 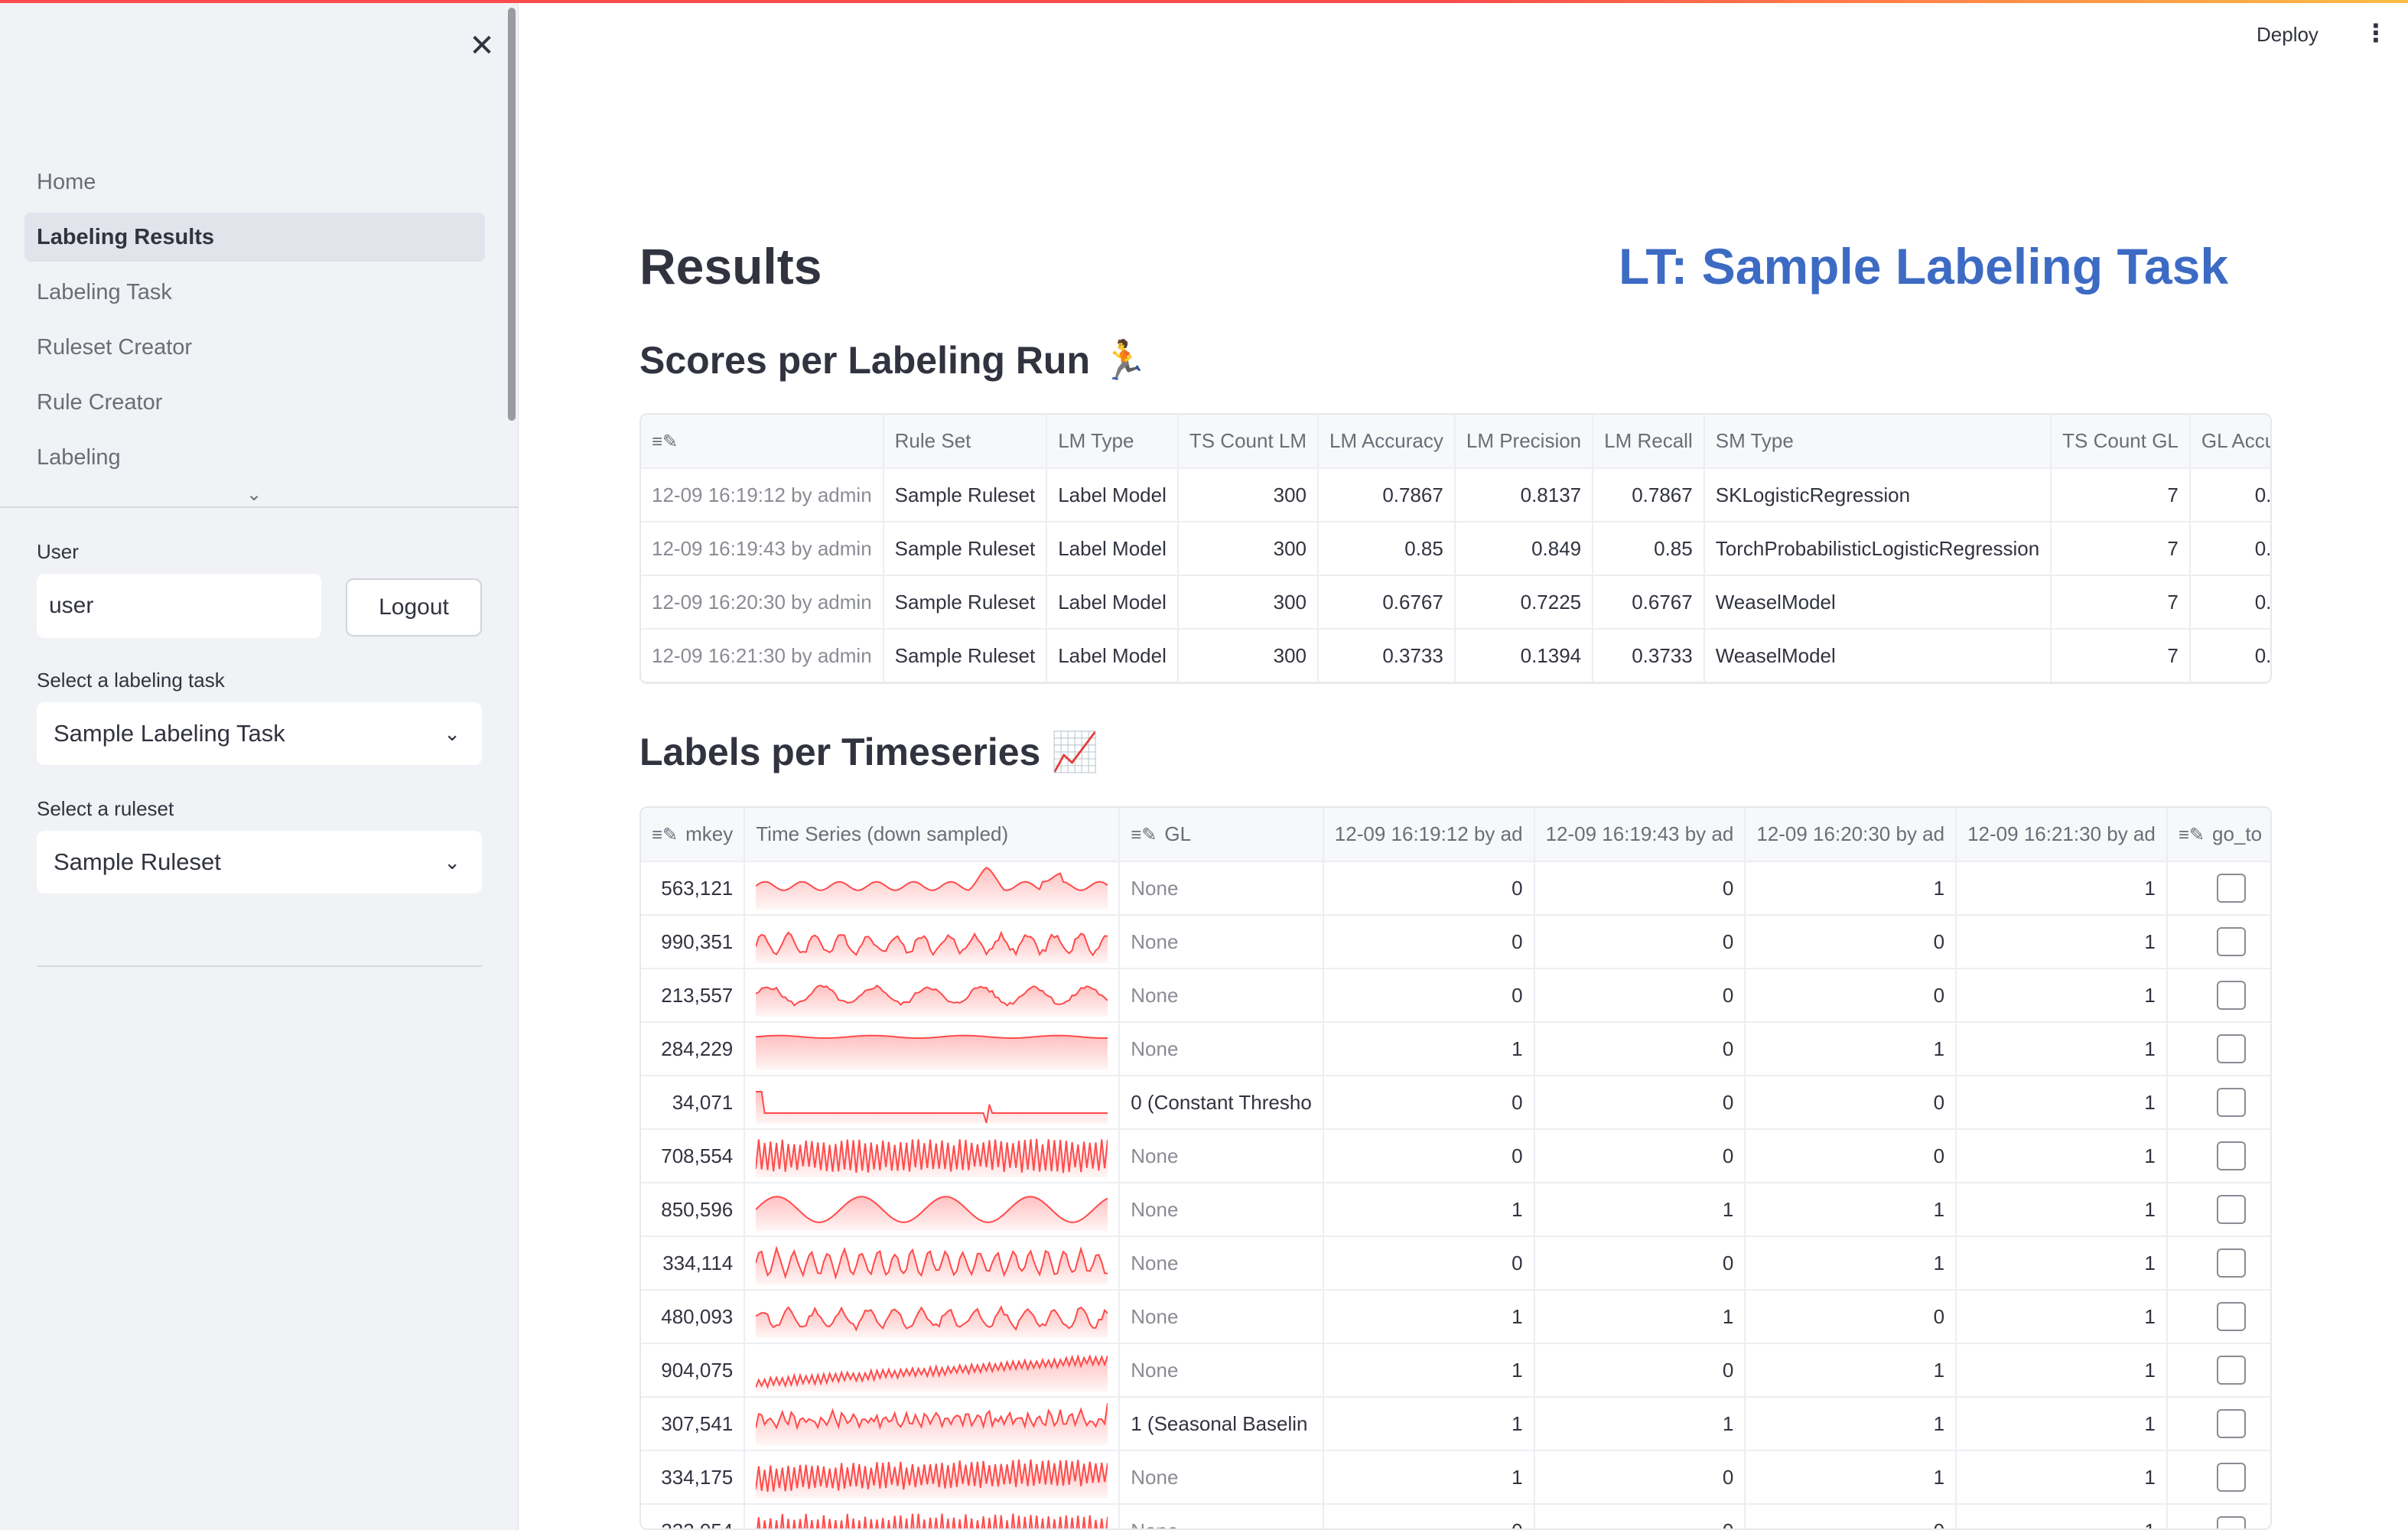 I want to click on gl-cell: 0 (Constant Thresho, so click(x=1221, y=1103).